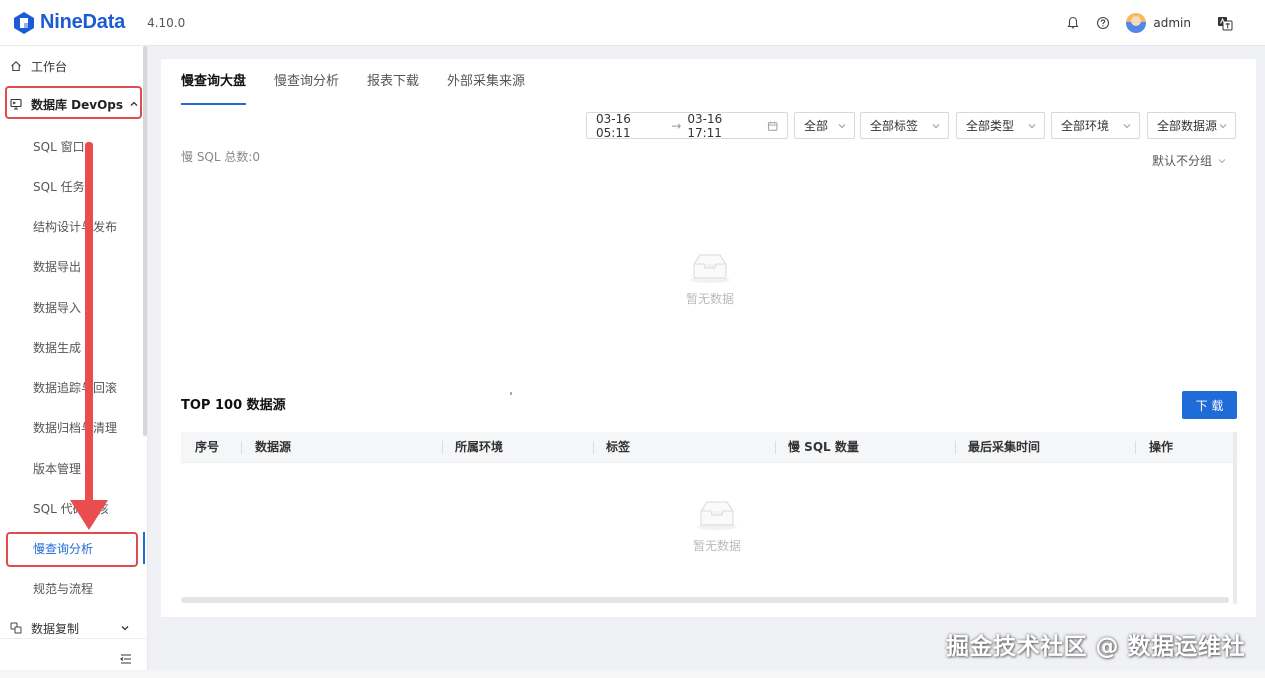 The height and width of the screenshot is (678, 1265). What do you see at coordinates (618, 447) in the screenshot?
I see `column-header-tags: 标签` at bounding box center [618, 447].